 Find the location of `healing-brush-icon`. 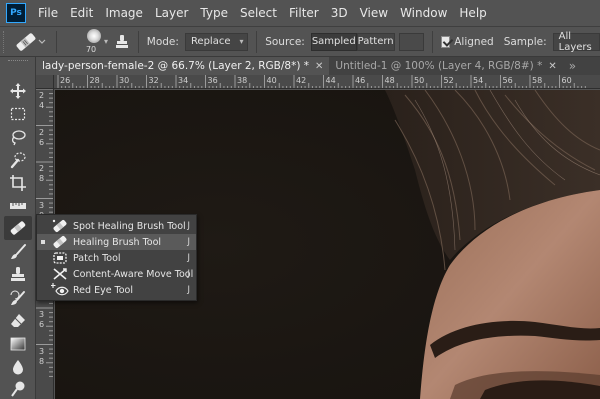

healing-brush-icon is located at coordinates (18, 228).